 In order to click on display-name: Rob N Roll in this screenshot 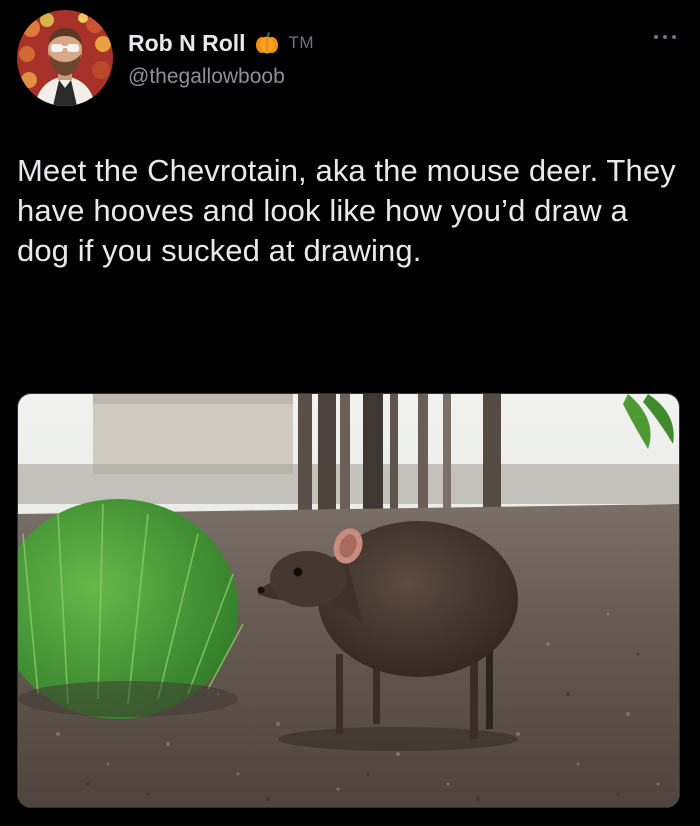, I will do `click(187, 43)`.